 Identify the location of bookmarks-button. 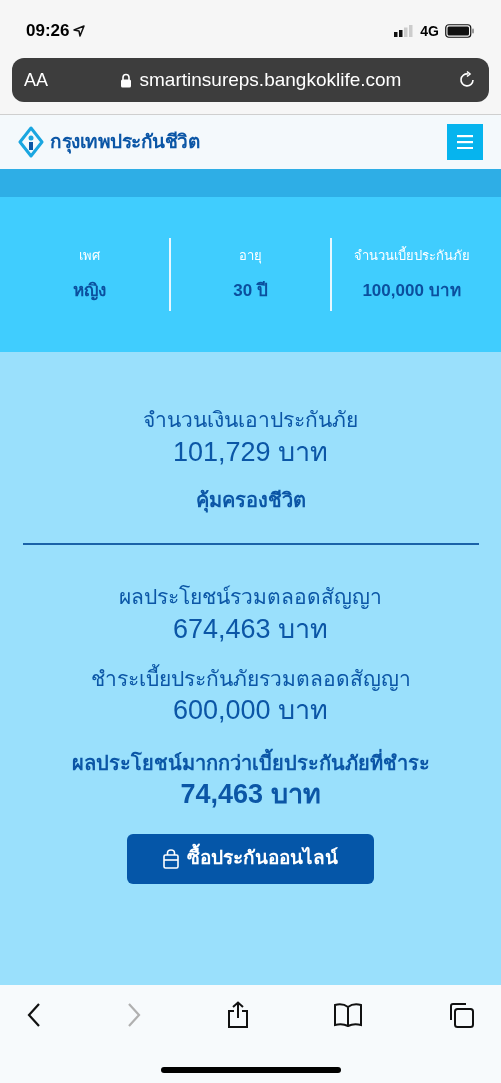
(348, 1015).